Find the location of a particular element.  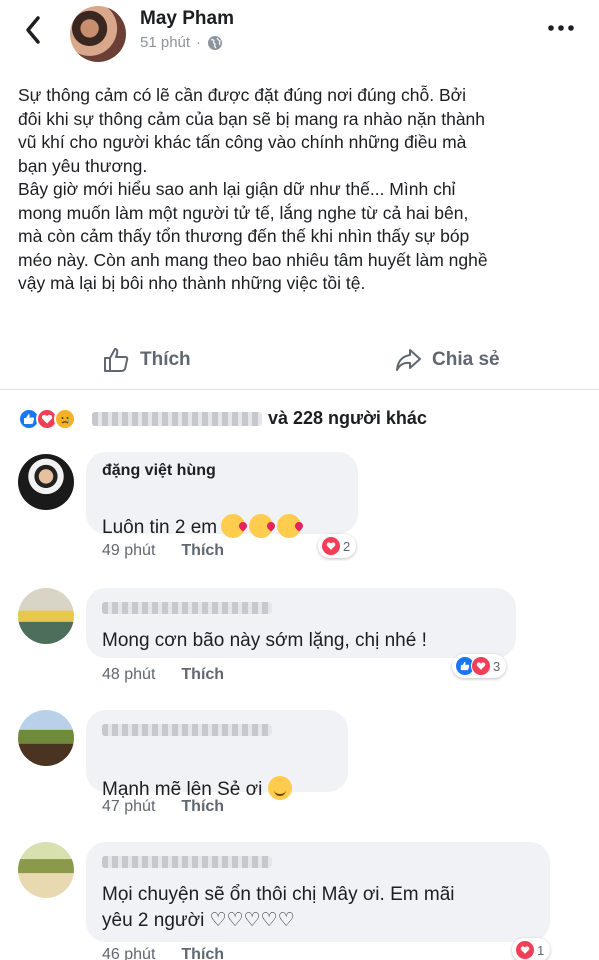

blurred-names is located at coordinates (177, 419).